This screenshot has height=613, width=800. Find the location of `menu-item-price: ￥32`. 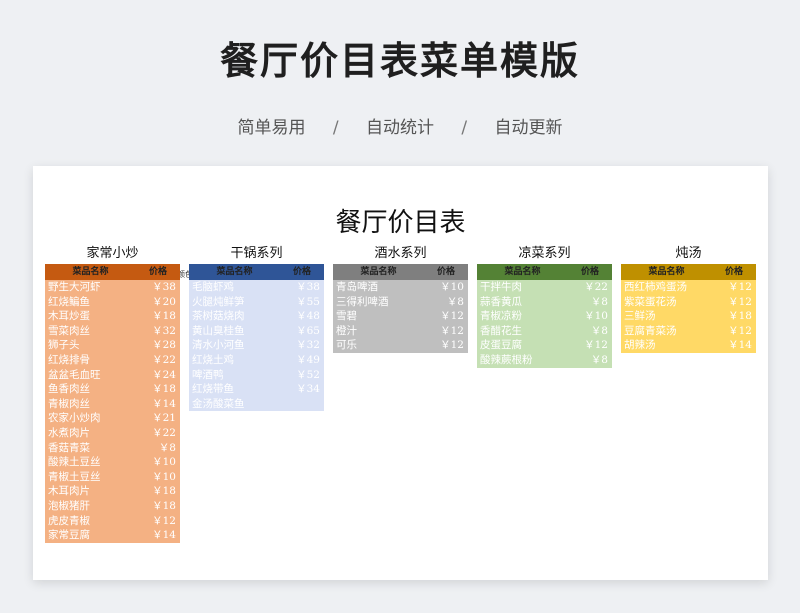

menu-item-price: ￥32 is located at coordinates (308, 345).